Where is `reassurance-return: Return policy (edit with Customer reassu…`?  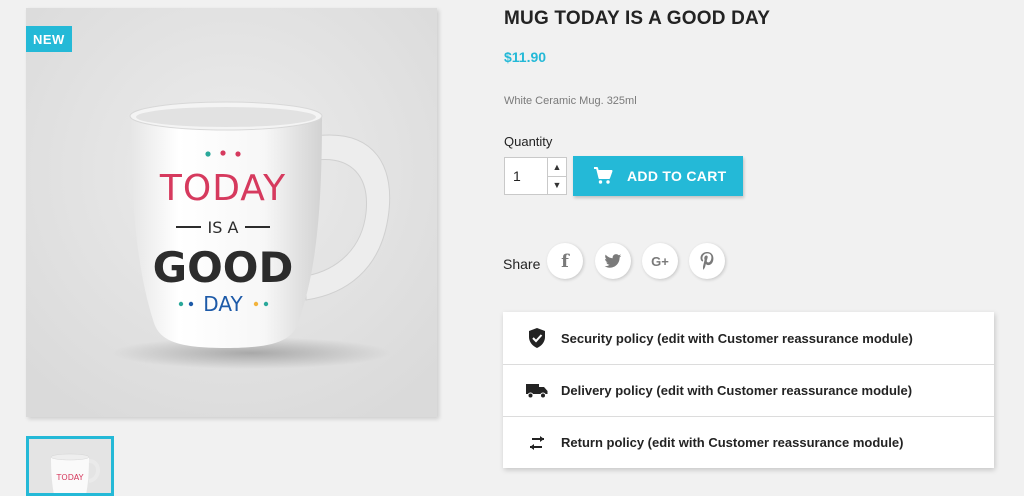 reassurance-return: Return policy (edit with Customer reassu… is located at coordinates (748, 442).